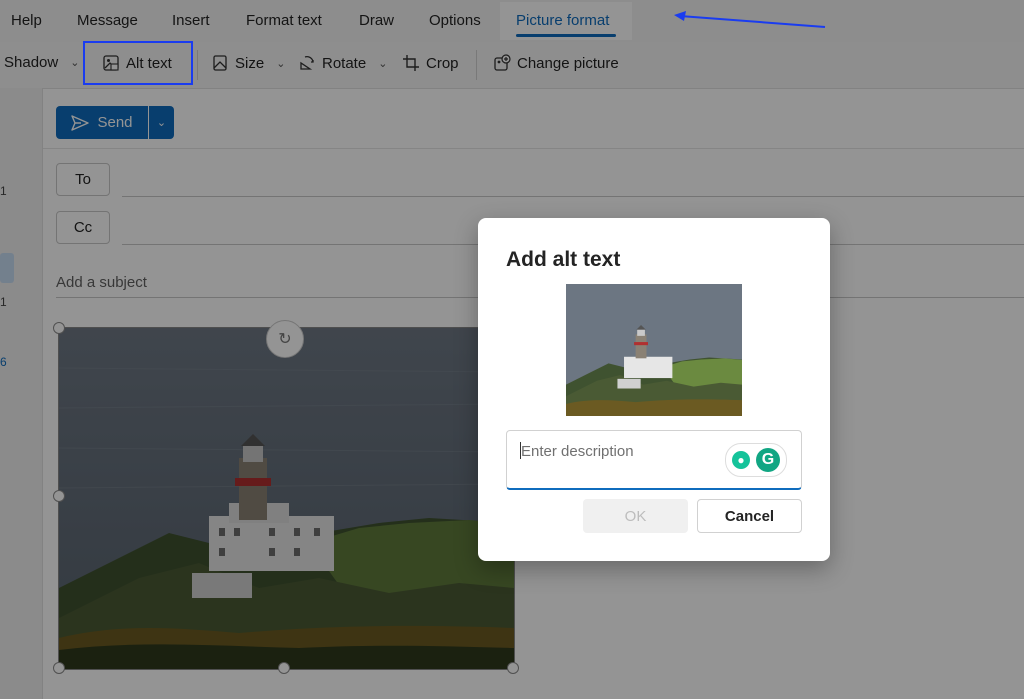 Image resolution: width=1024 pixels, height=699 pixels. I want to click on cancel-button: Cancel, so click(749, 516).